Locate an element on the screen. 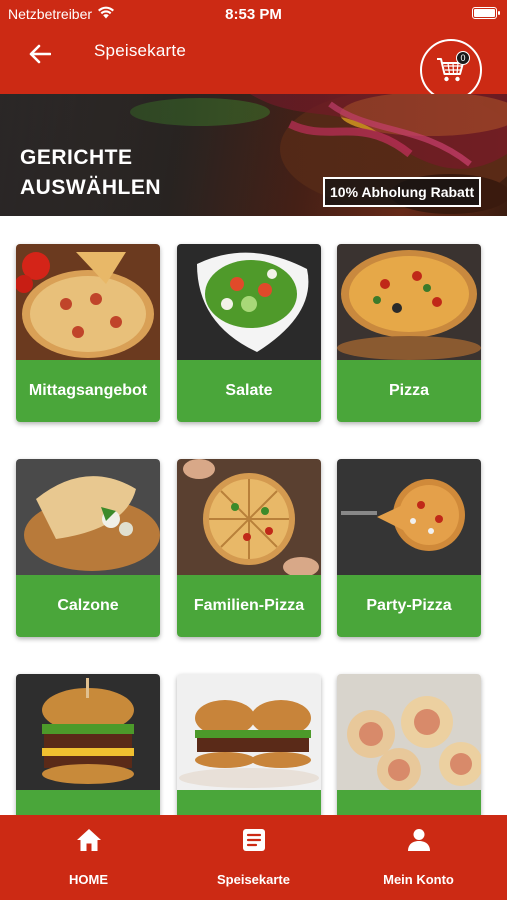 This screenshot has width=507, height=900. category-card-calzone: Calzone is located at coordinates (88, 548).